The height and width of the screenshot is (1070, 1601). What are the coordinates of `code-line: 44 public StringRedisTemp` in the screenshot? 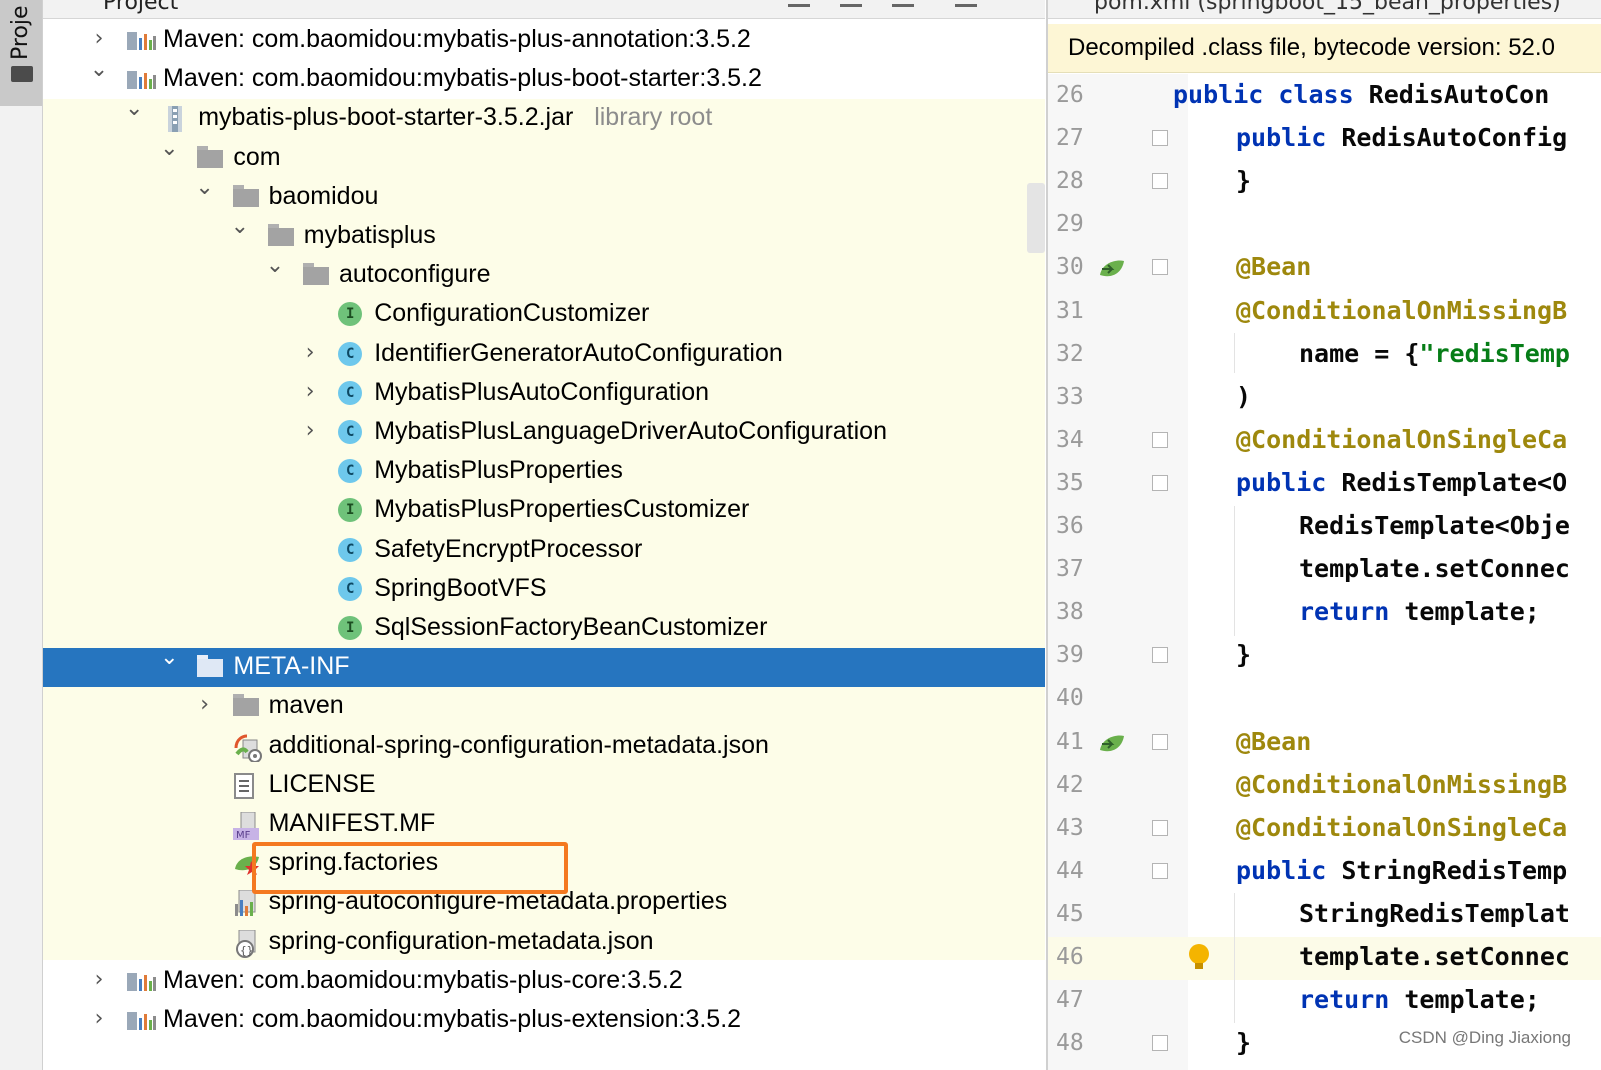 It's located at (1324, 872).